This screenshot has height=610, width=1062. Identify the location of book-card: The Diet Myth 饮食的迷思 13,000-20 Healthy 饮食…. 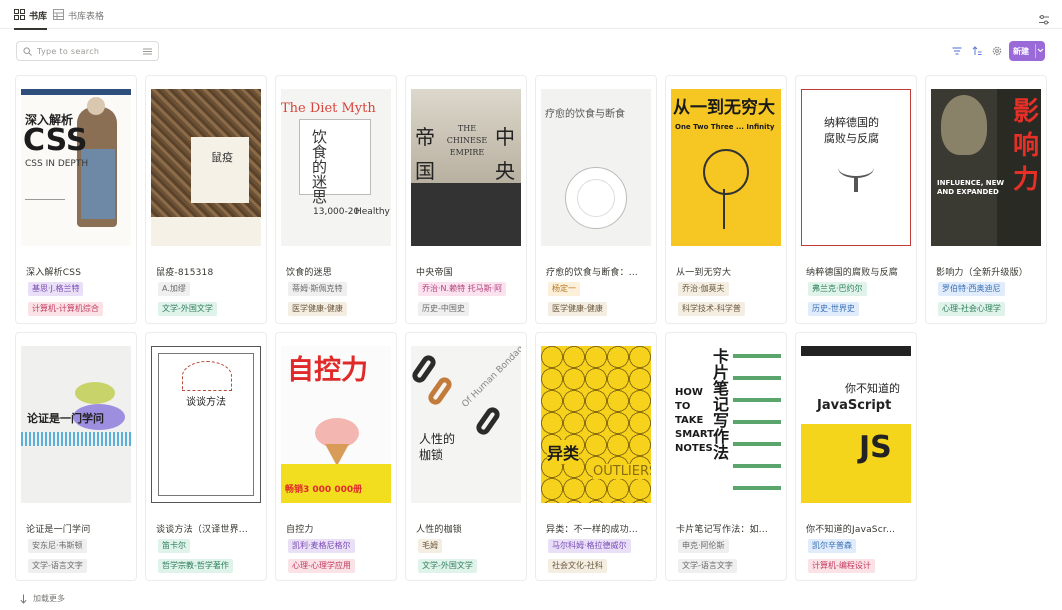
(336, 199).